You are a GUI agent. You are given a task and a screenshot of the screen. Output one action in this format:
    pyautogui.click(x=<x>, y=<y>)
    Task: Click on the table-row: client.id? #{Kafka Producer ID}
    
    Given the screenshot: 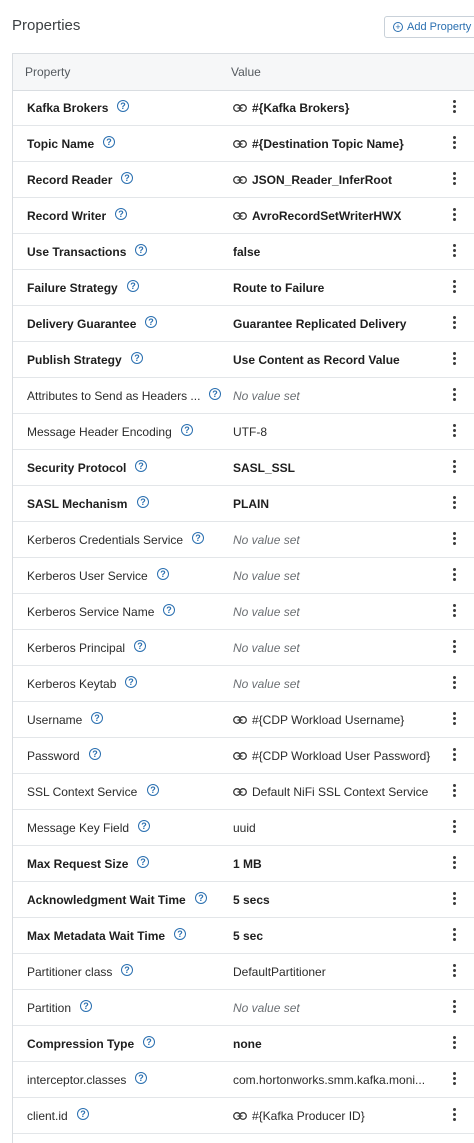 What is the action you would take?
    pyautogui.click(x=243, y=1116)
    